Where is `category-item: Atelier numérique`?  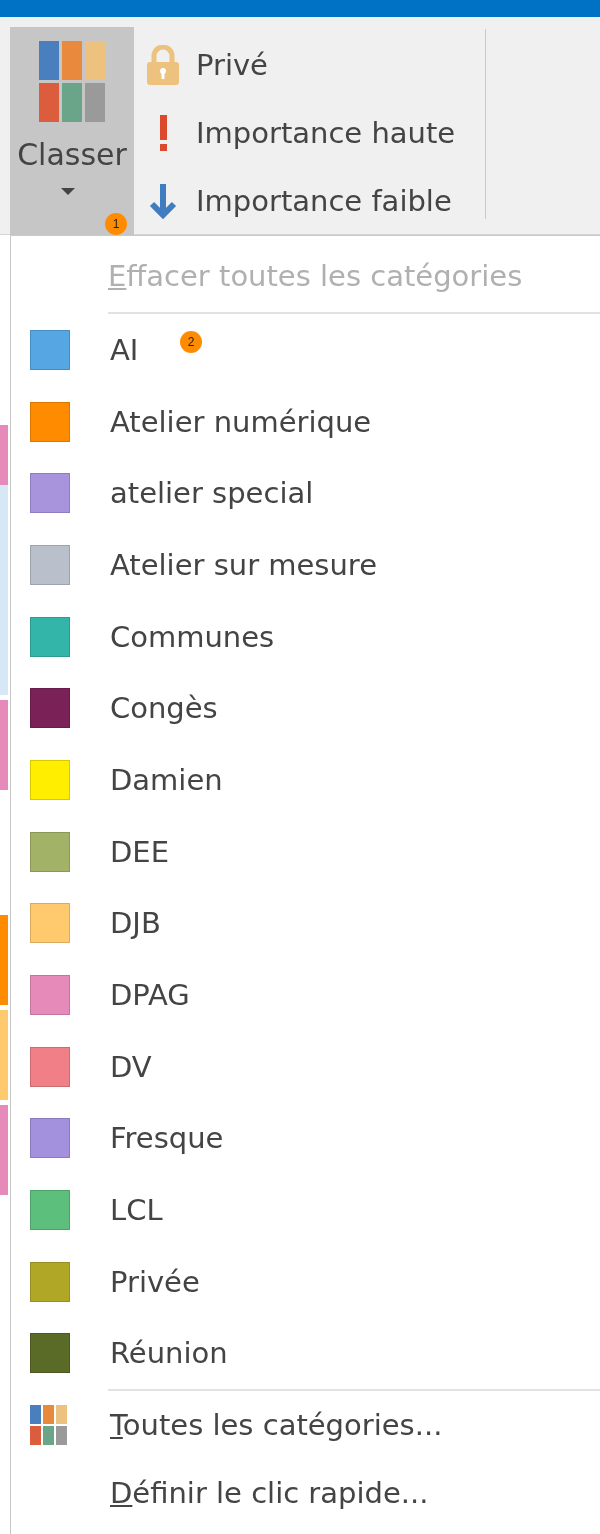
category-item: Atelier numérique is located at coordinates (196, 421).